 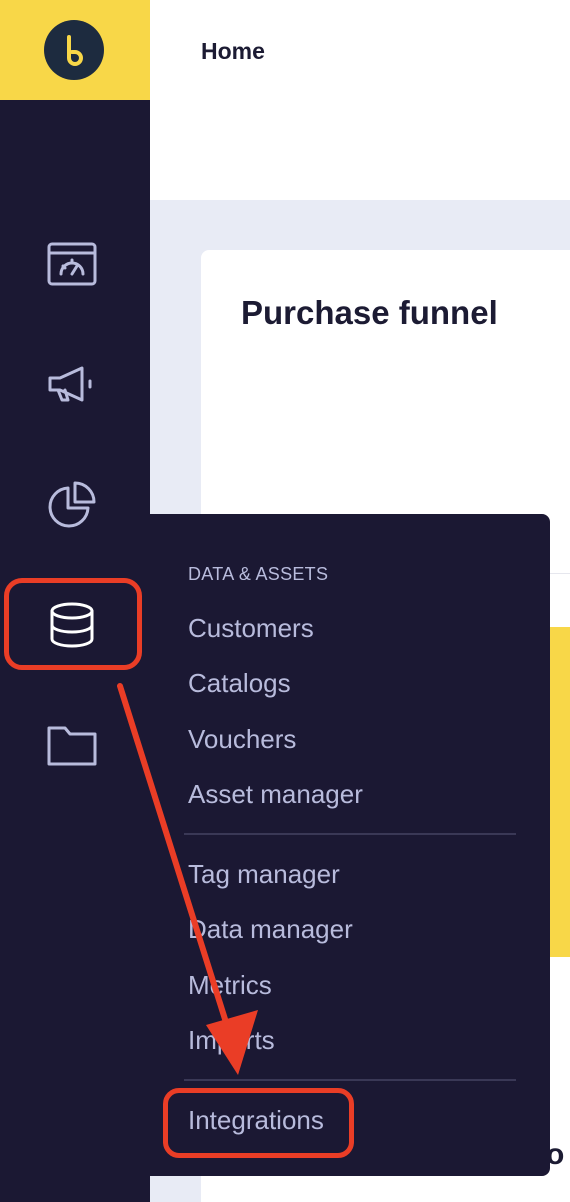 I want to click on megaphone-icon, so click(x=72, y=384).